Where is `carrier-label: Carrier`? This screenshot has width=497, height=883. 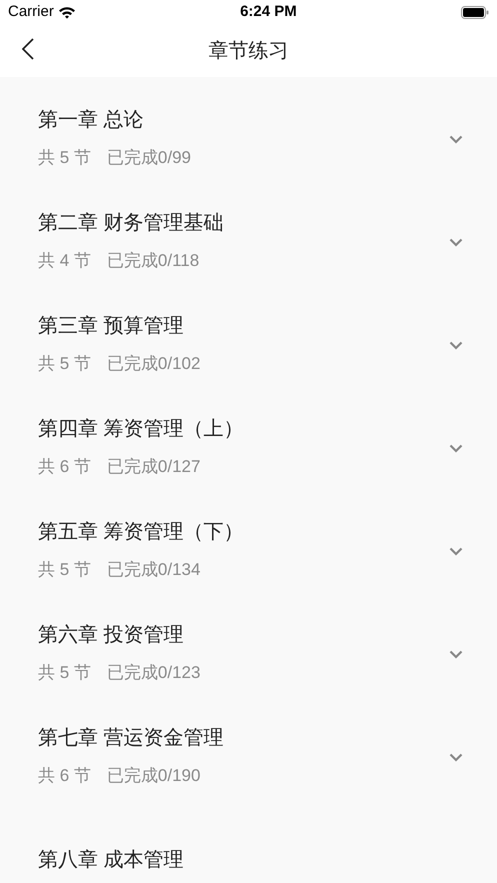
carrier-label: Carrier is located at coordinates (31, 12).